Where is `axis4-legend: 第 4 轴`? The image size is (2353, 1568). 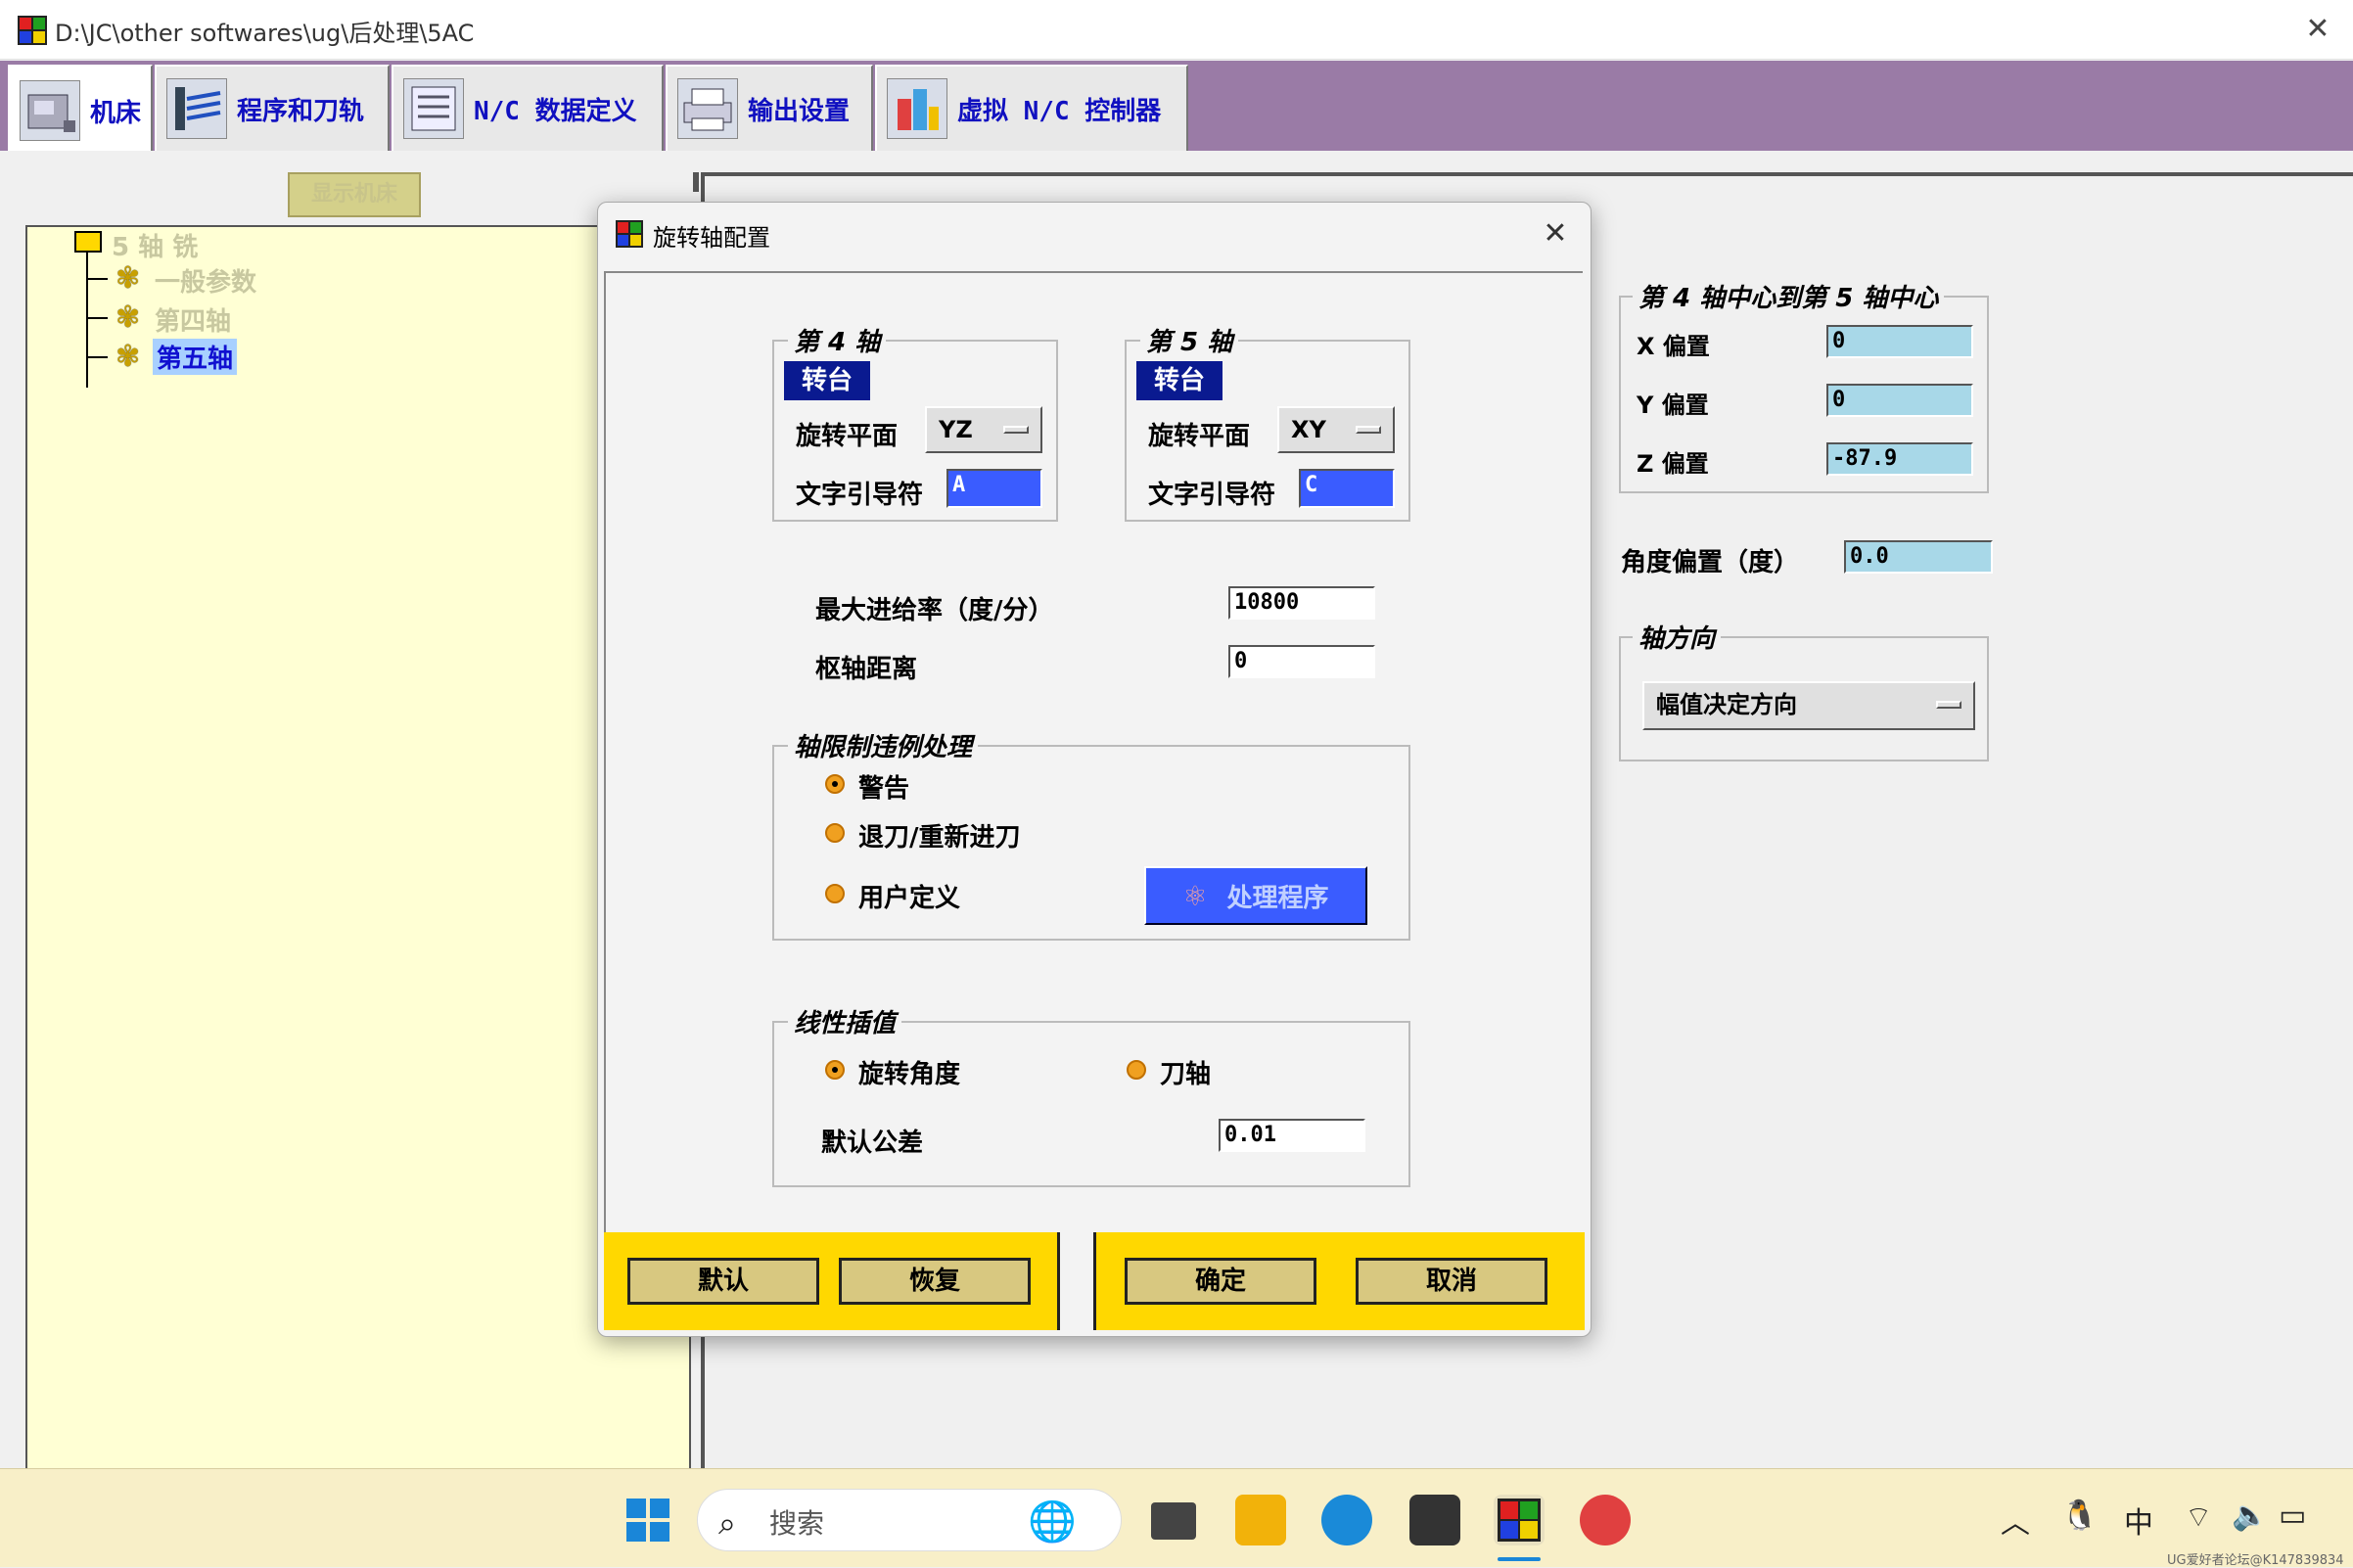 axis4-legend: 第 4 轴 is located at coordinates (837, 340).